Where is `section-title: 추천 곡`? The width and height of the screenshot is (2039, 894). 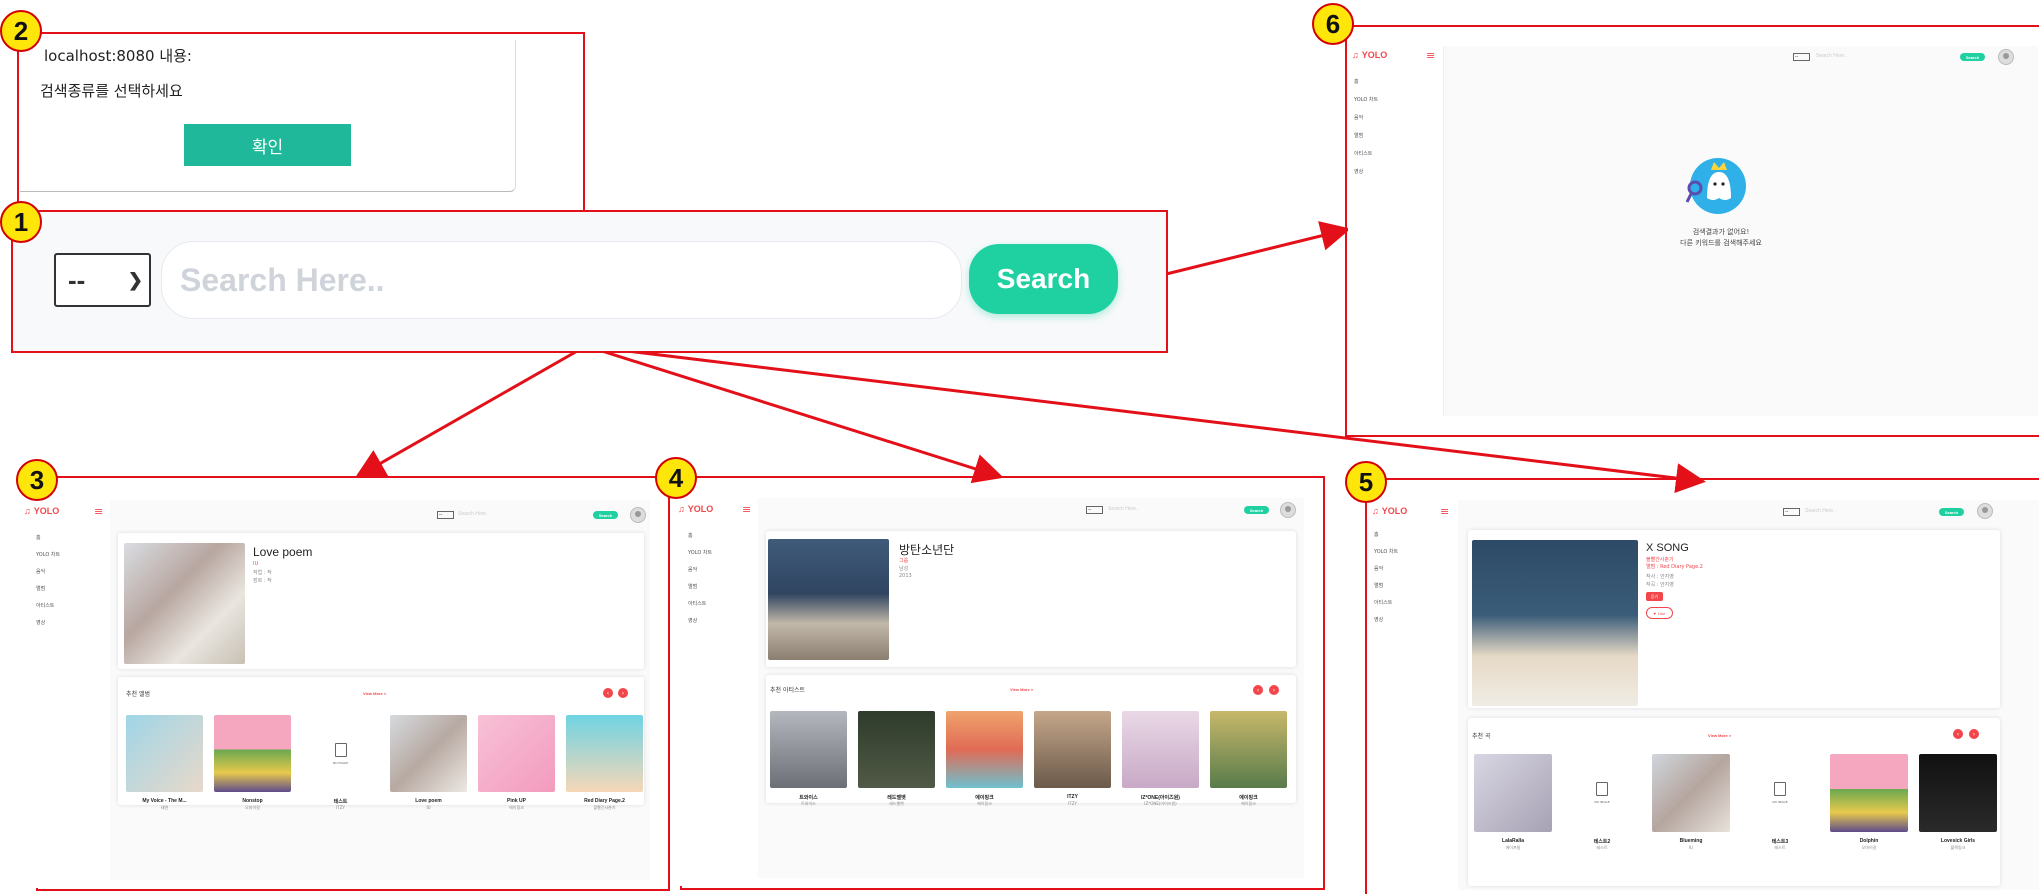 section-title: 추천 곡 is located at coordinates (1481, 736).